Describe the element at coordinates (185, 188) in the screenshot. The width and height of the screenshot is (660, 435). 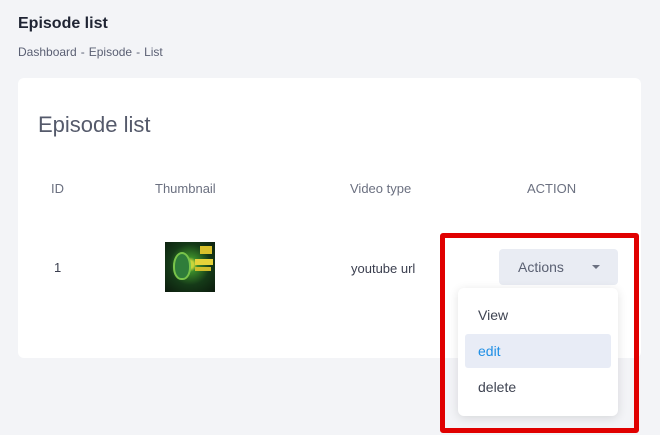
I see `column-header-thumbnail: Thumbnail` at that location.